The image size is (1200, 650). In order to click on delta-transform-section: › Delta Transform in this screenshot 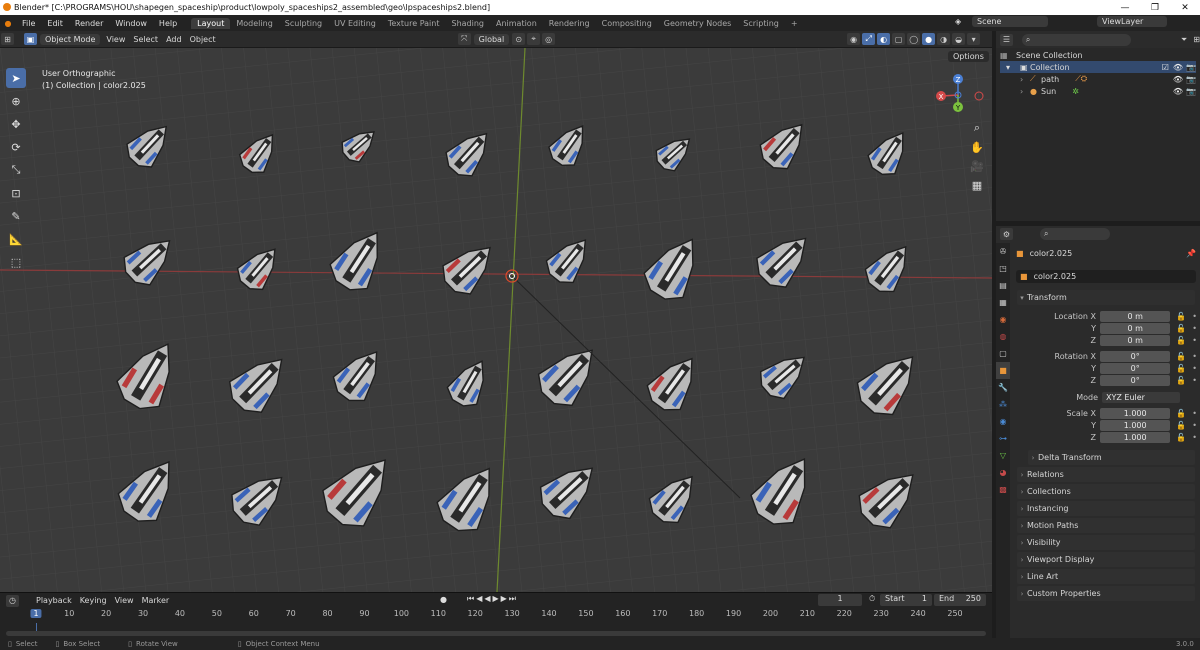, I will do `click(1111, 457)`.